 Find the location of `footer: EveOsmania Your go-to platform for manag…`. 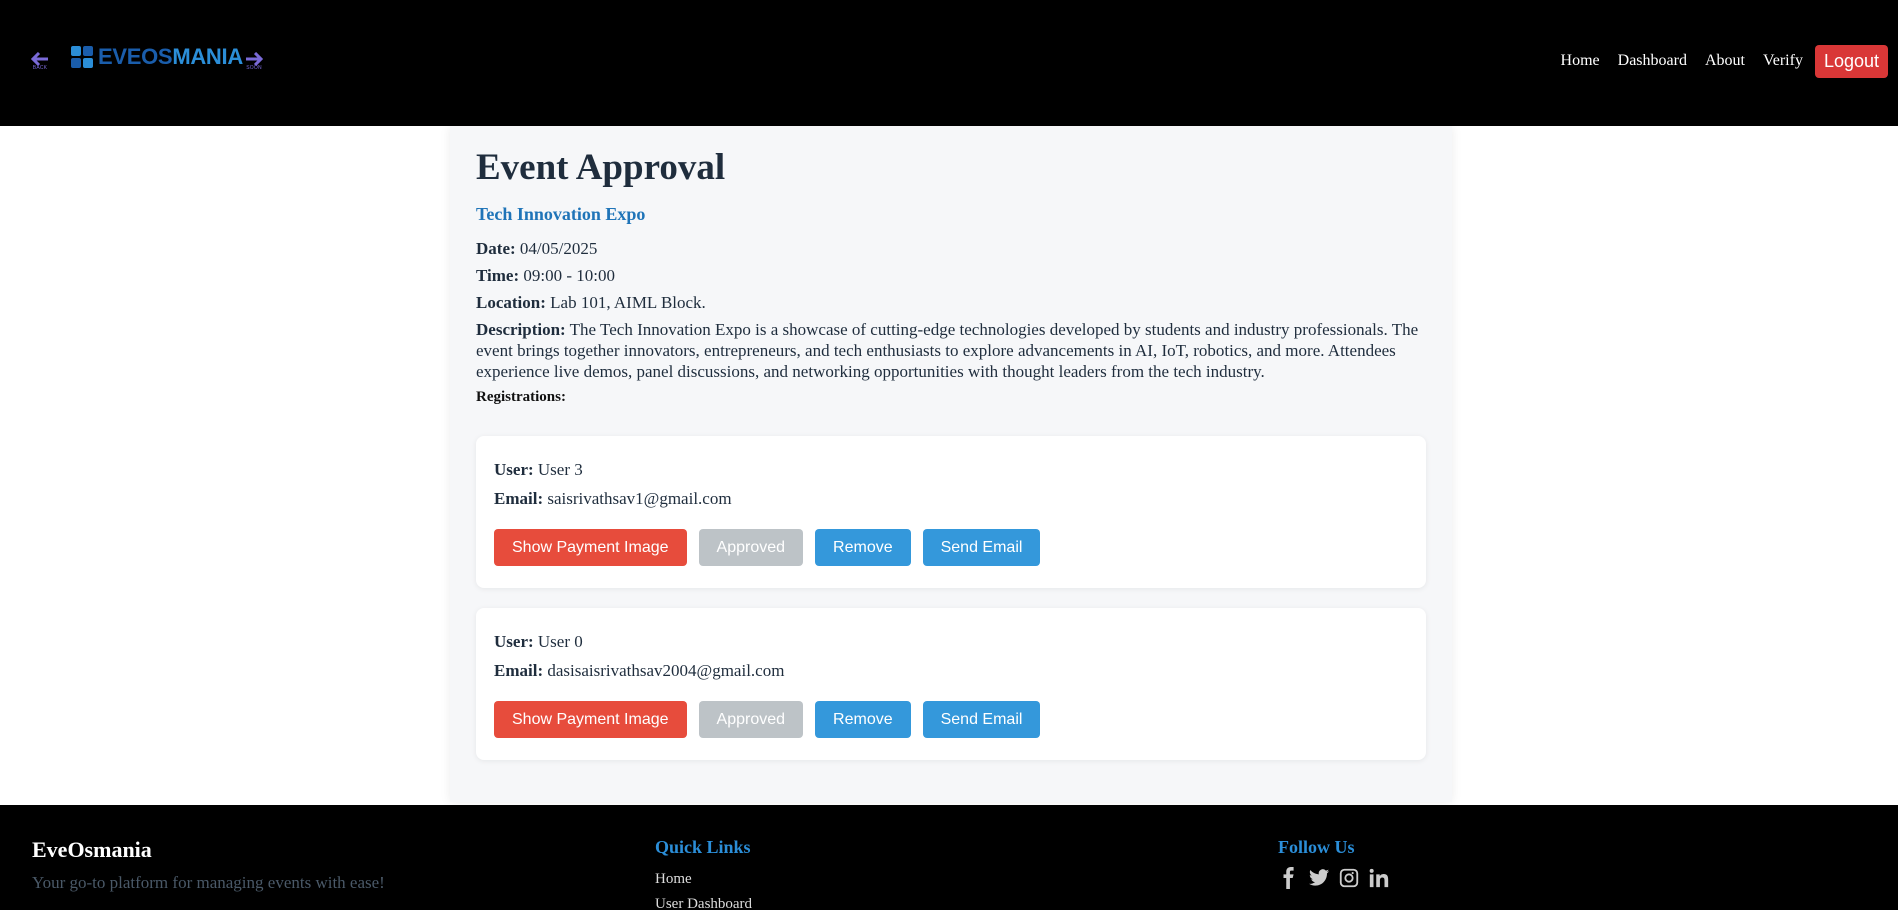

footer: EveOsmania Your go-to platform for manag… is located at coordinates (949, 857).